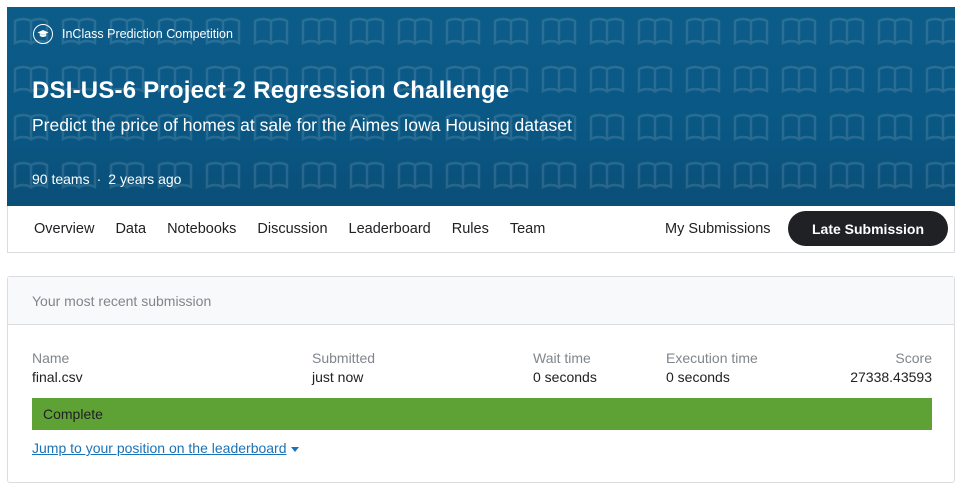 Image resolution: width=962 pixels, height=497 pixels. Describe the element at coordinates (562, 358) in the screenshot. I see `wait-time-label: Wait time` at that location.